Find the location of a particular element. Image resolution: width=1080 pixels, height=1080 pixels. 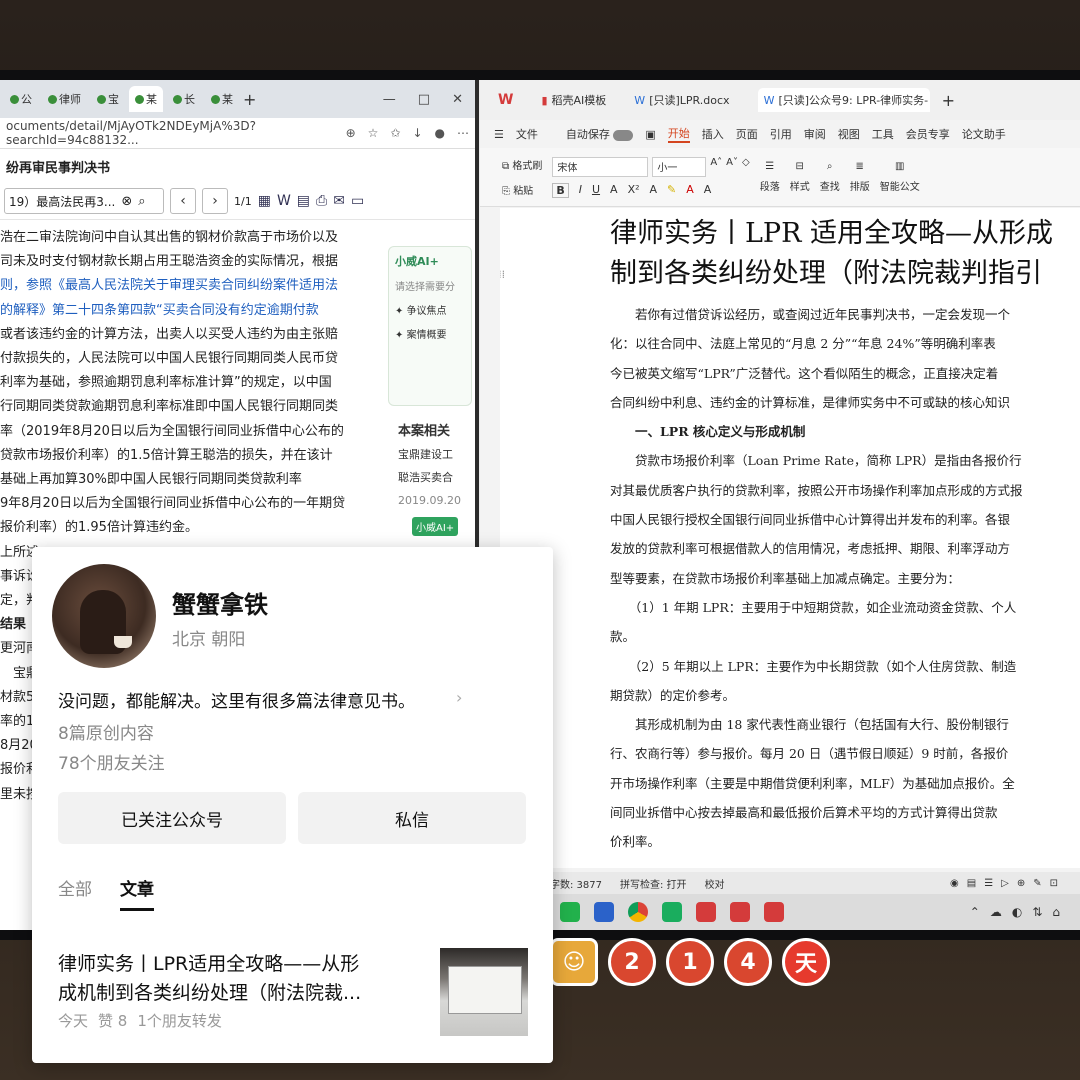

message-button: 私信 is located at coordinates (412, 818).